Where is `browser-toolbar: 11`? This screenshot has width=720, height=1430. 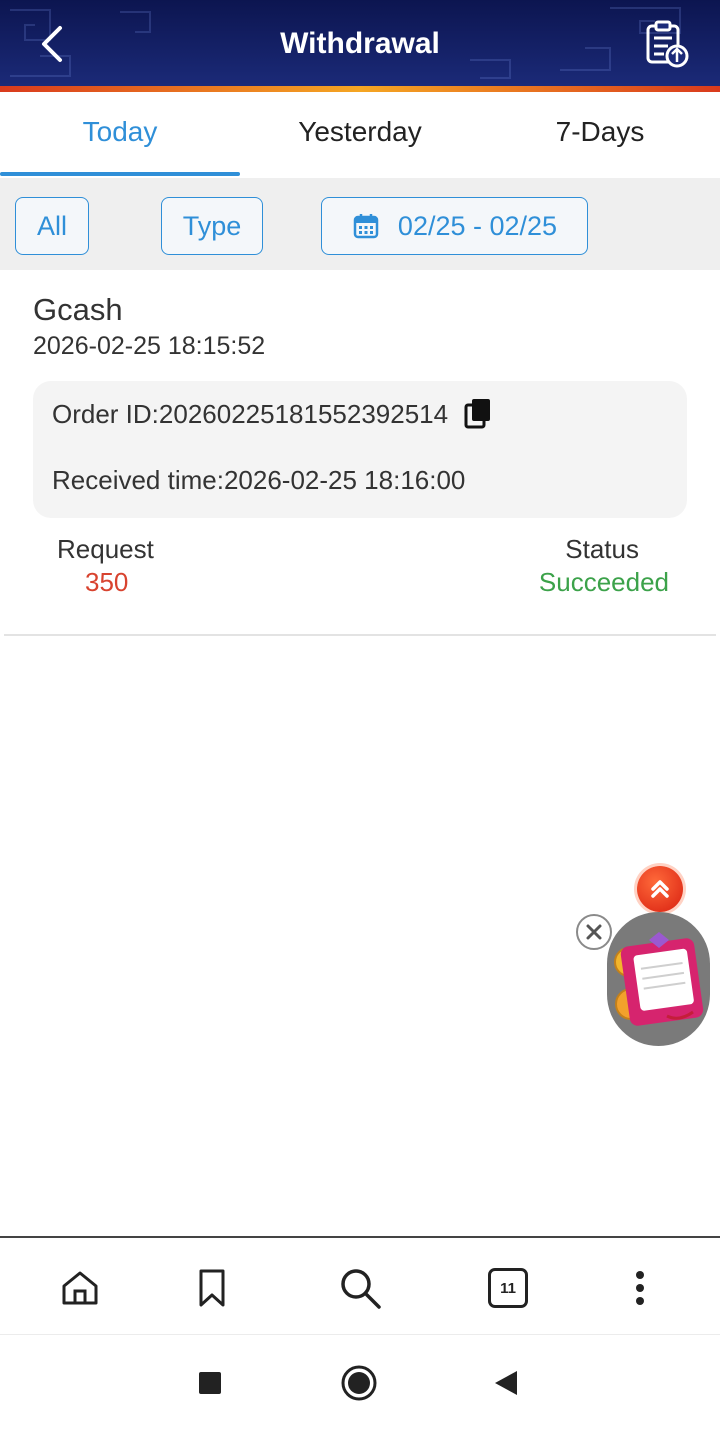 browser-toolbar: 11 is located at coordinates (360, 1285).